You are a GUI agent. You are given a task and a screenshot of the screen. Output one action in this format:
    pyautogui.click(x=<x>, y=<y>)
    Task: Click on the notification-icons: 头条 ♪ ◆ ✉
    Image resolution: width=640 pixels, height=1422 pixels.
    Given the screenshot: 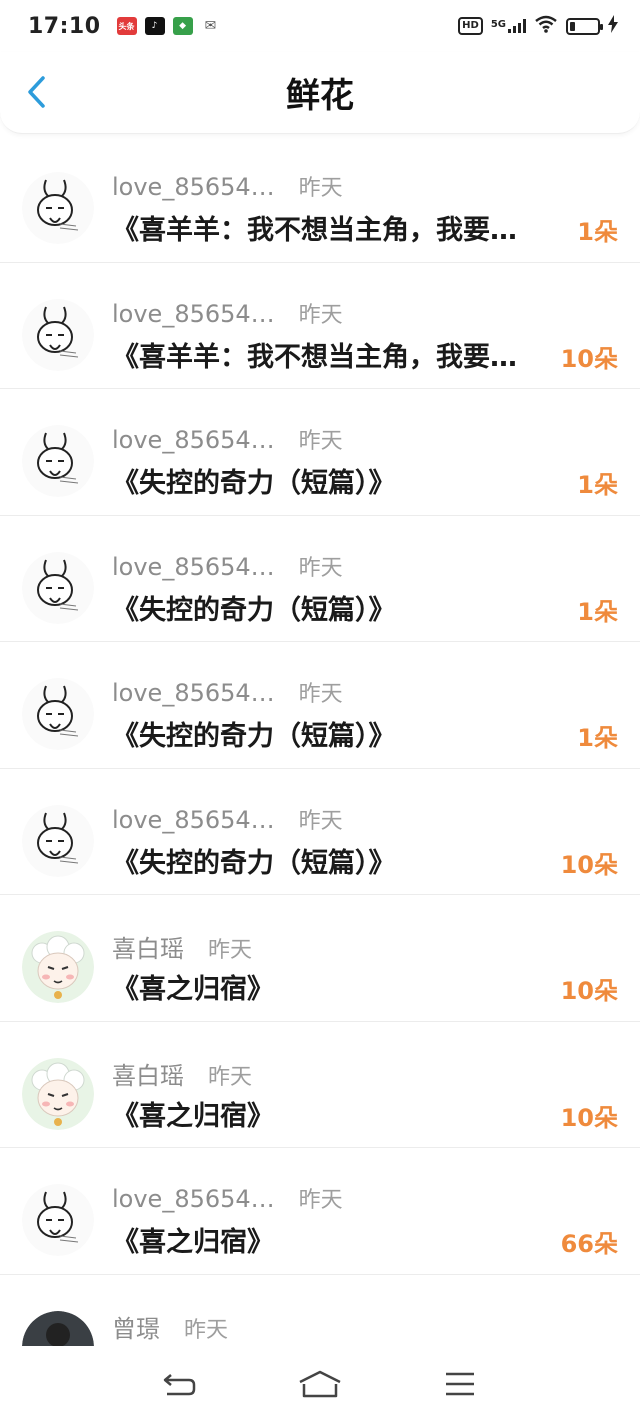 What is the action you would take?
    pyautogui.click(x=168, y=26)
    